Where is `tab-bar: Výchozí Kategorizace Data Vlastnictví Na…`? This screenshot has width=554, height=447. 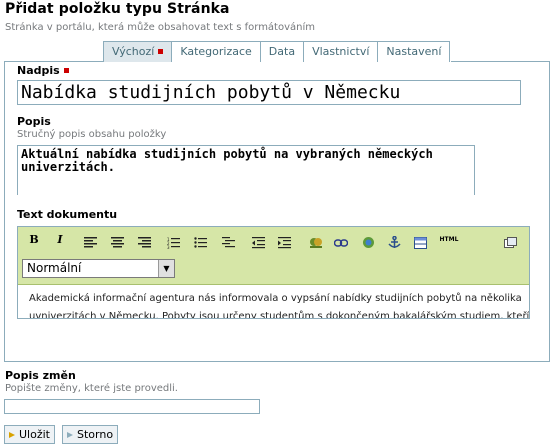
tab-bar: Výchozí Kategorizace Data Vlastnictví Na… is located at coordinates (277, 51).